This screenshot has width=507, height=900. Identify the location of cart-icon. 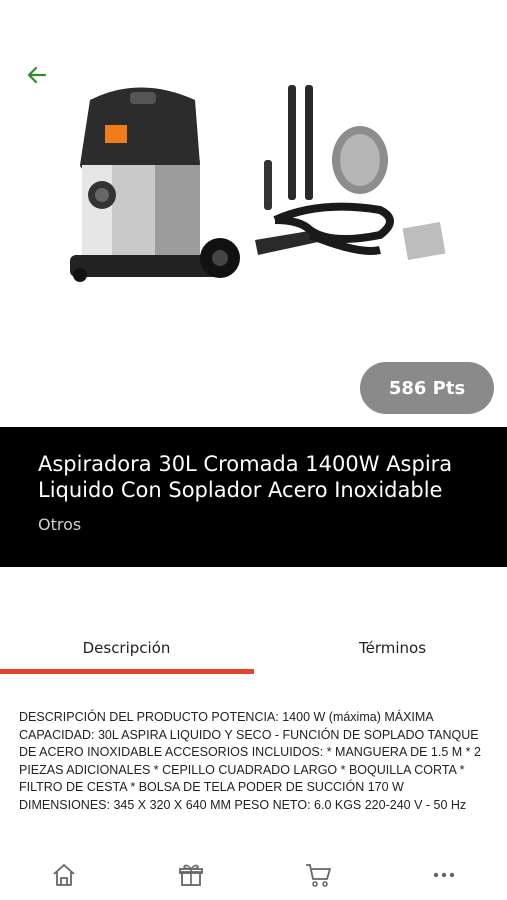
(318, 875).